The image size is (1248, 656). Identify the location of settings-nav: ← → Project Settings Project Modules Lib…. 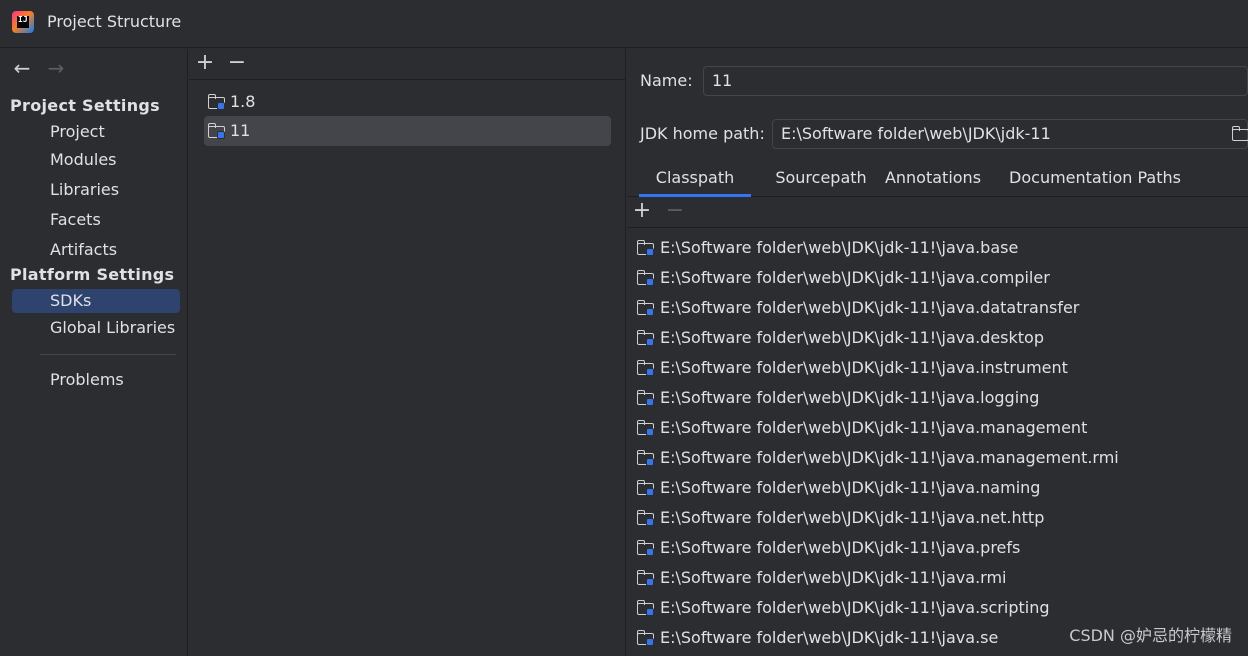
(94, 352).